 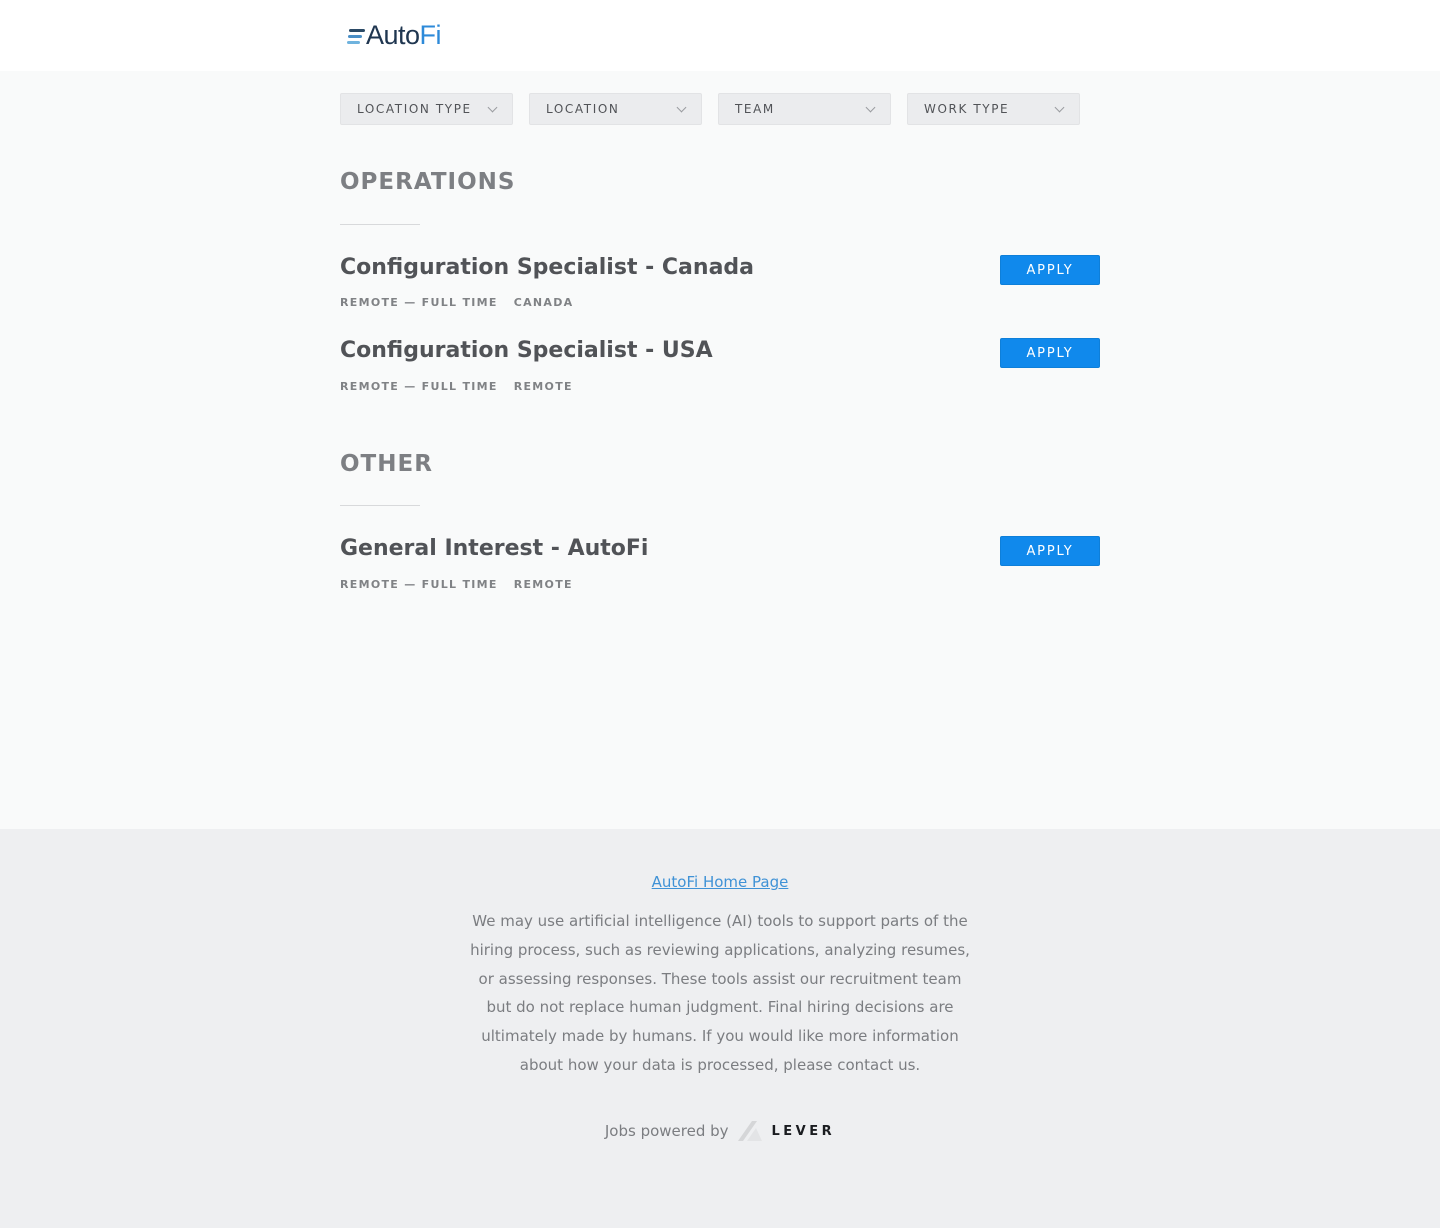 I want to click on filter-label: WORK TYPE, so click(x=967, y=109).